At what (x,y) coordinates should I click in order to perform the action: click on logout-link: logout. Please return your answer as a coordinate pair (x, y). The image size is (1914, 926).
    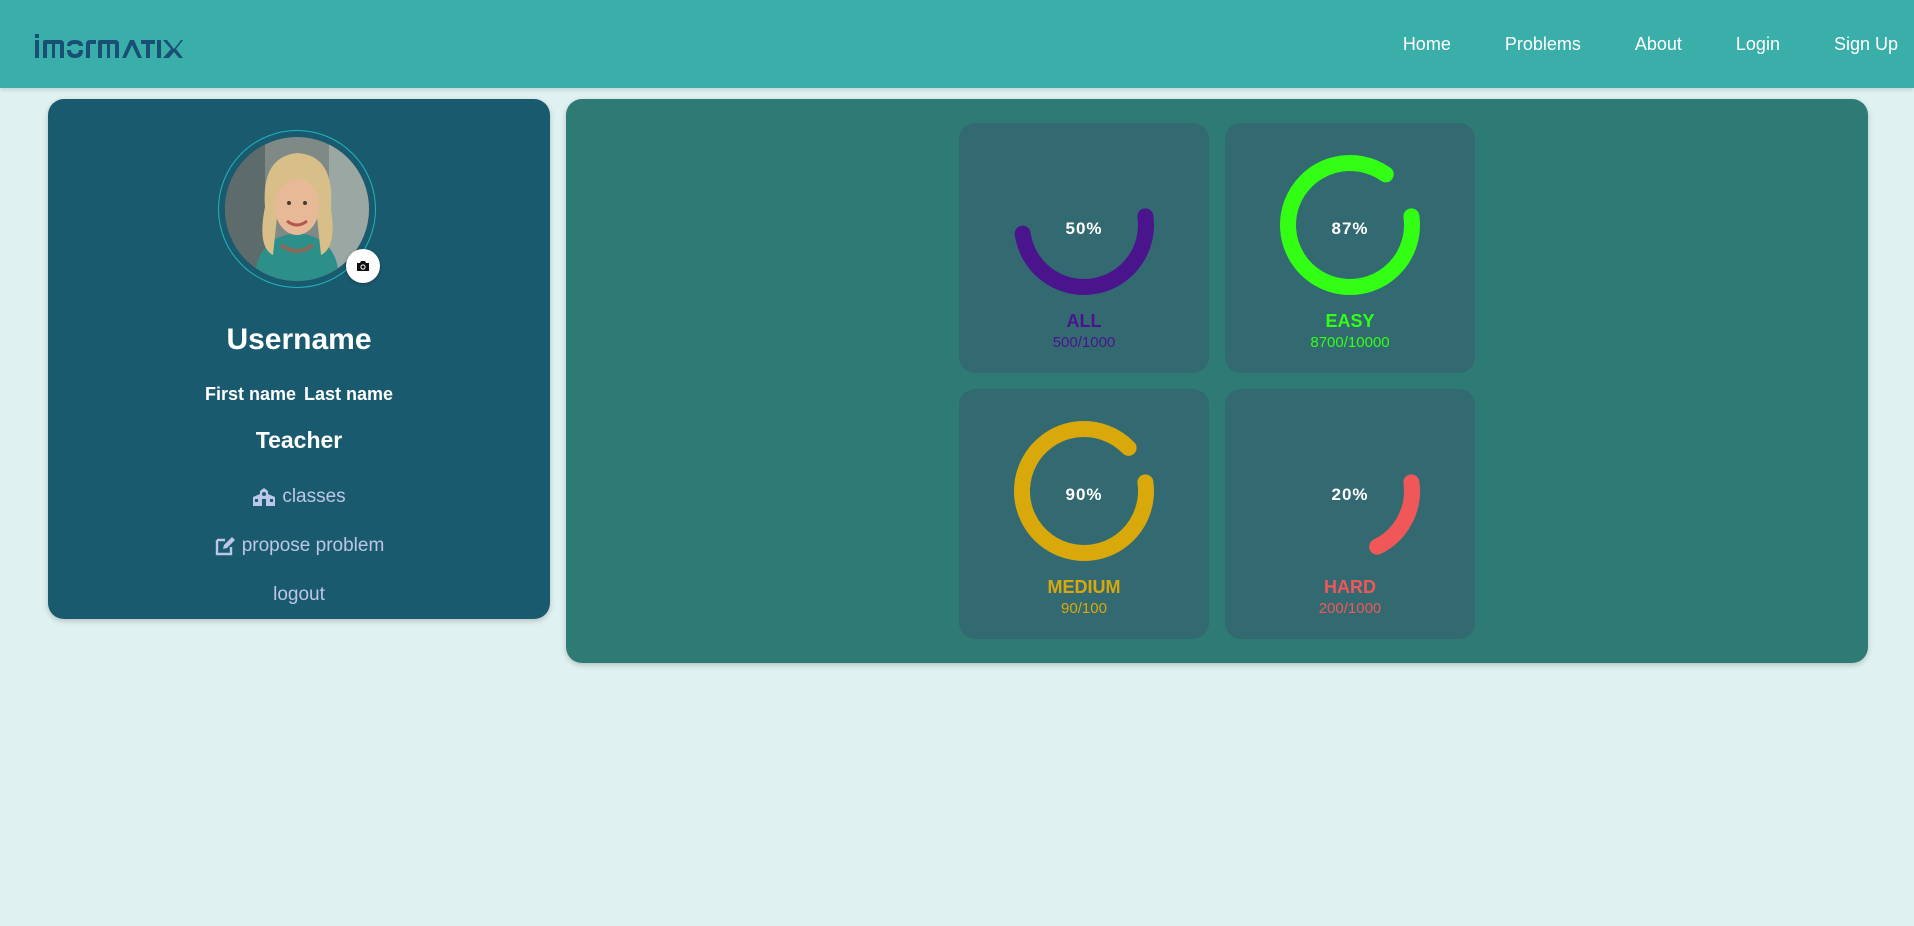
    Looking at the image, I should click on (299, 595).